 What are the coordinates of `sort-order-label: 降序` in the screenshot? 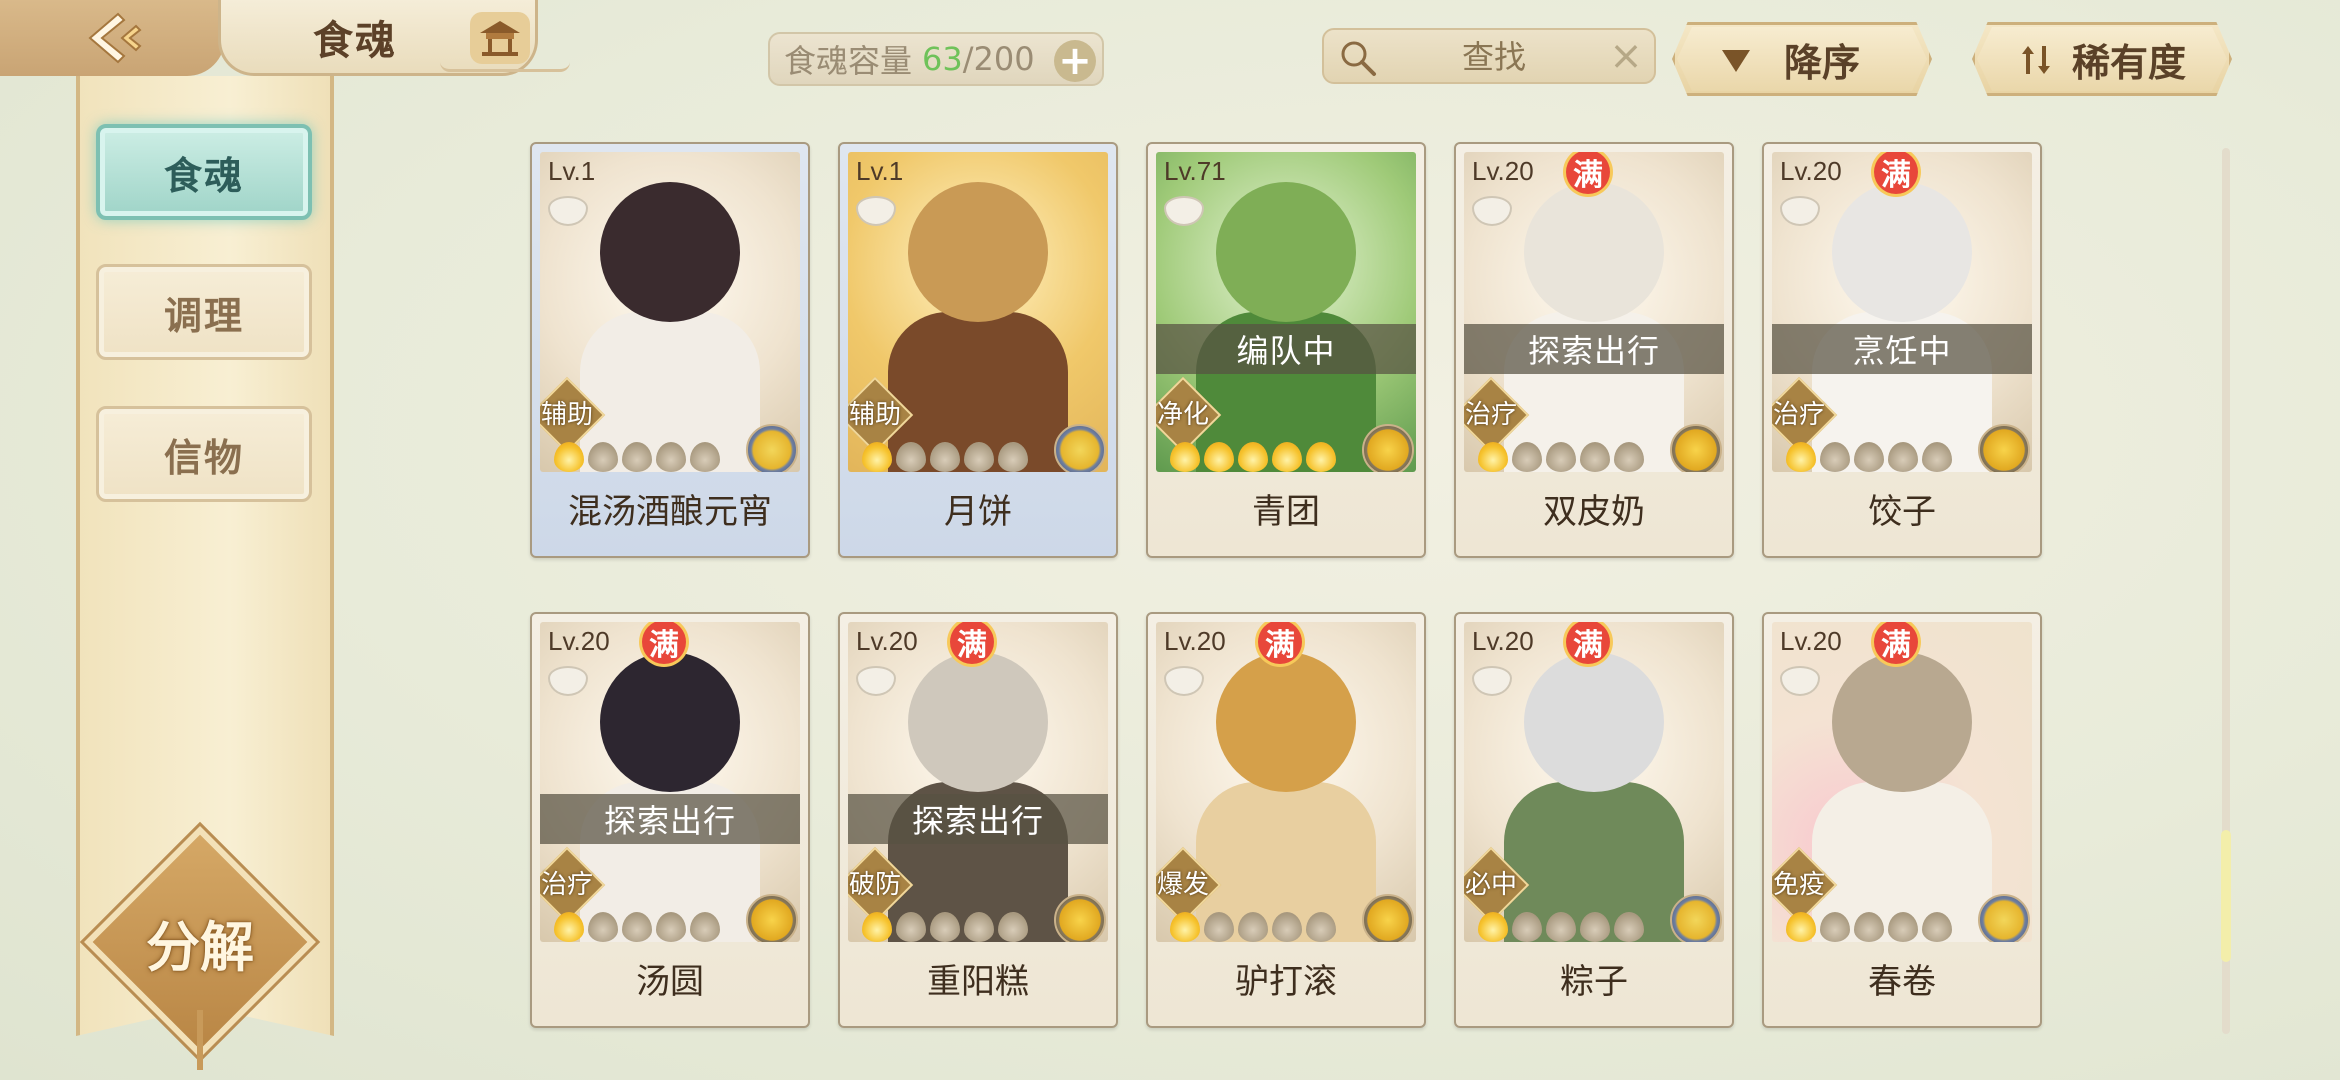 It's located at (1822, 62).